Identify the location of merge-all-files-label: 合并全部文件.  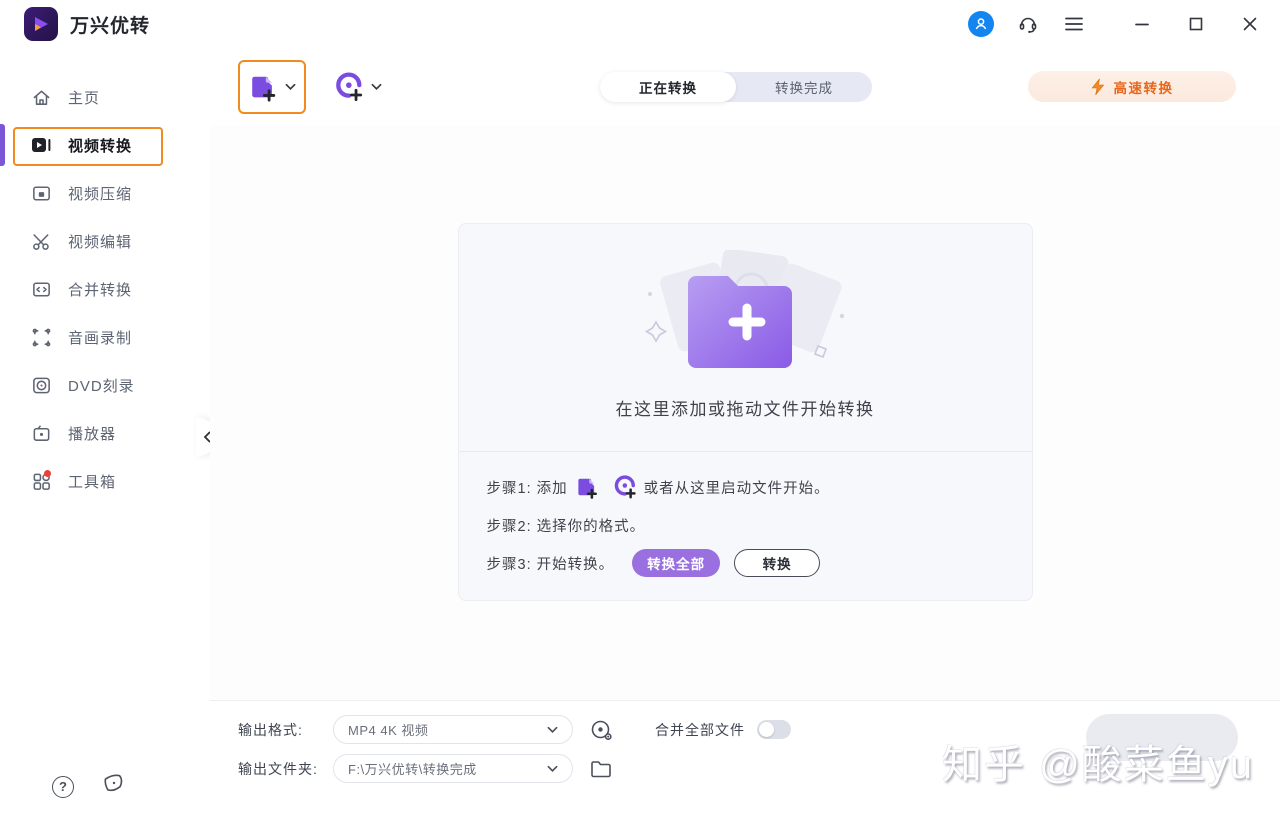
(700, 729).